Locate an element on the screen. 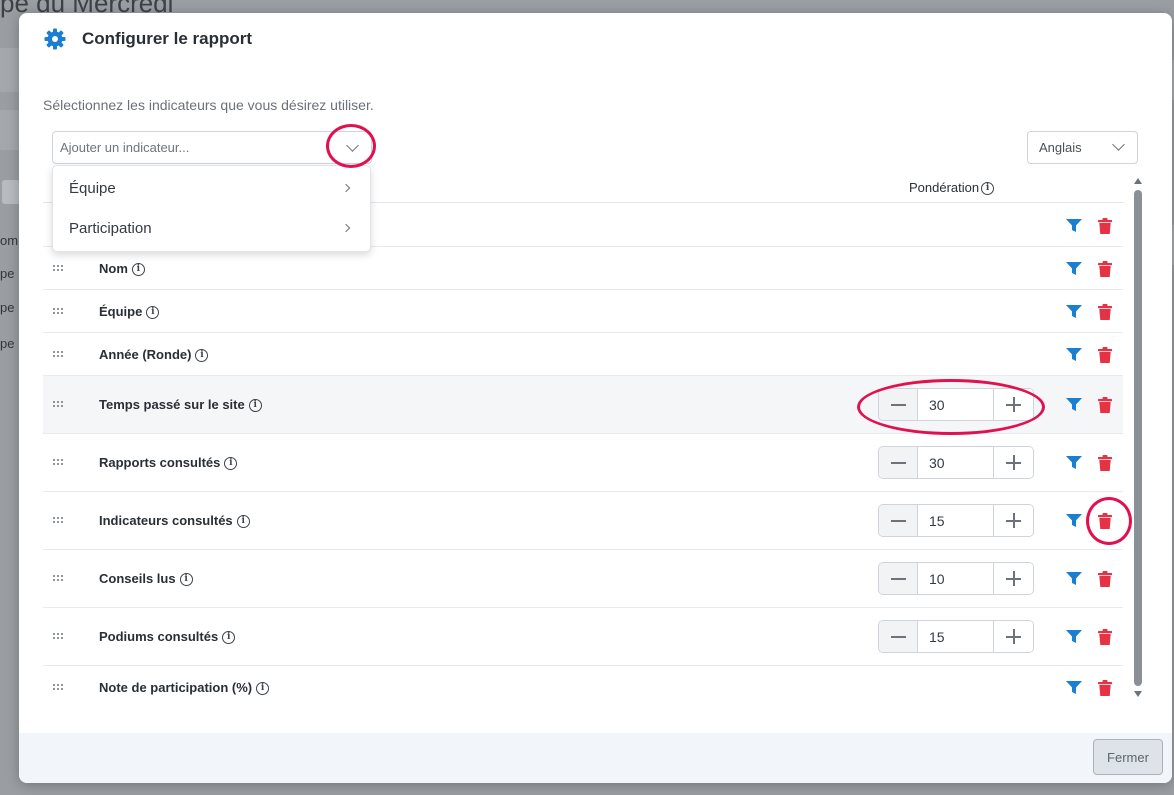  background-gear-icon is located at coordinates (11, 192).